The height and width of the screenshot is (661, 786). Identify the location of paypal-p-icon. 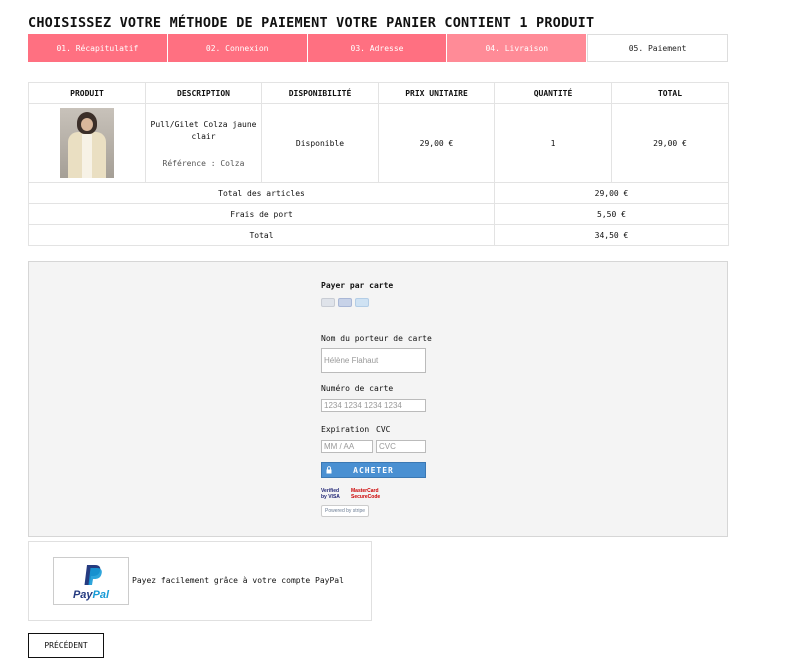
(93, 575).